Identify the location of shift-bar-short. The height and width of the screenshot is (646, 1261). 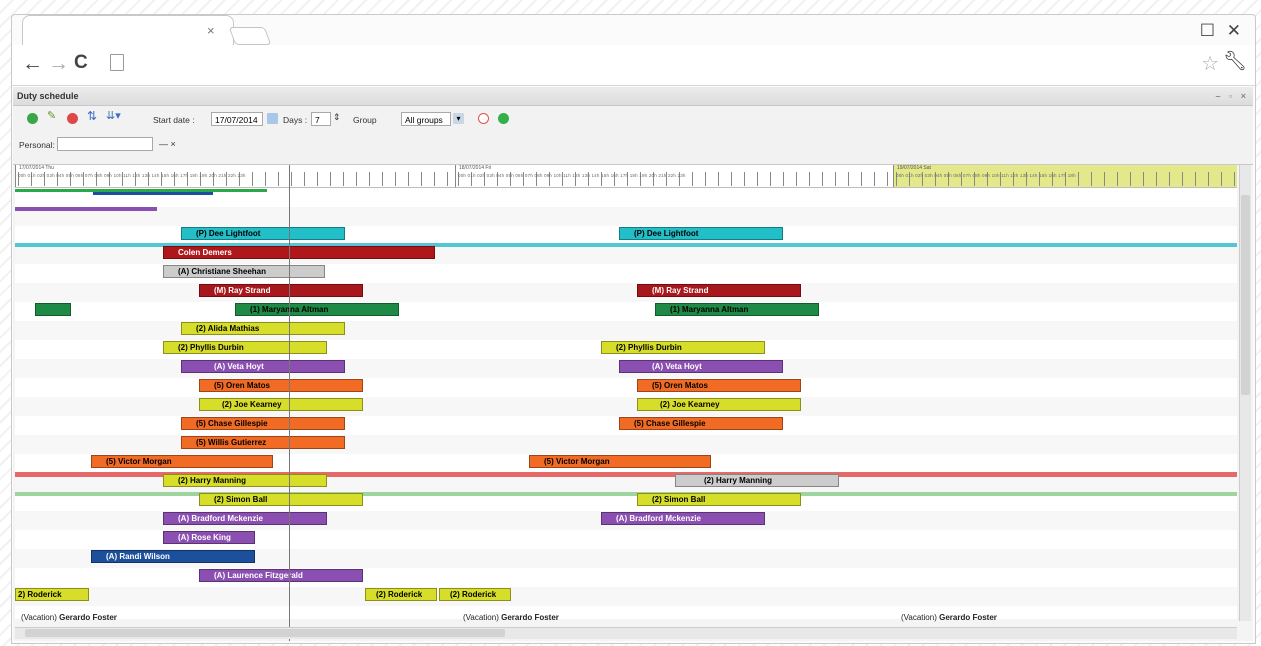
(53, 309).